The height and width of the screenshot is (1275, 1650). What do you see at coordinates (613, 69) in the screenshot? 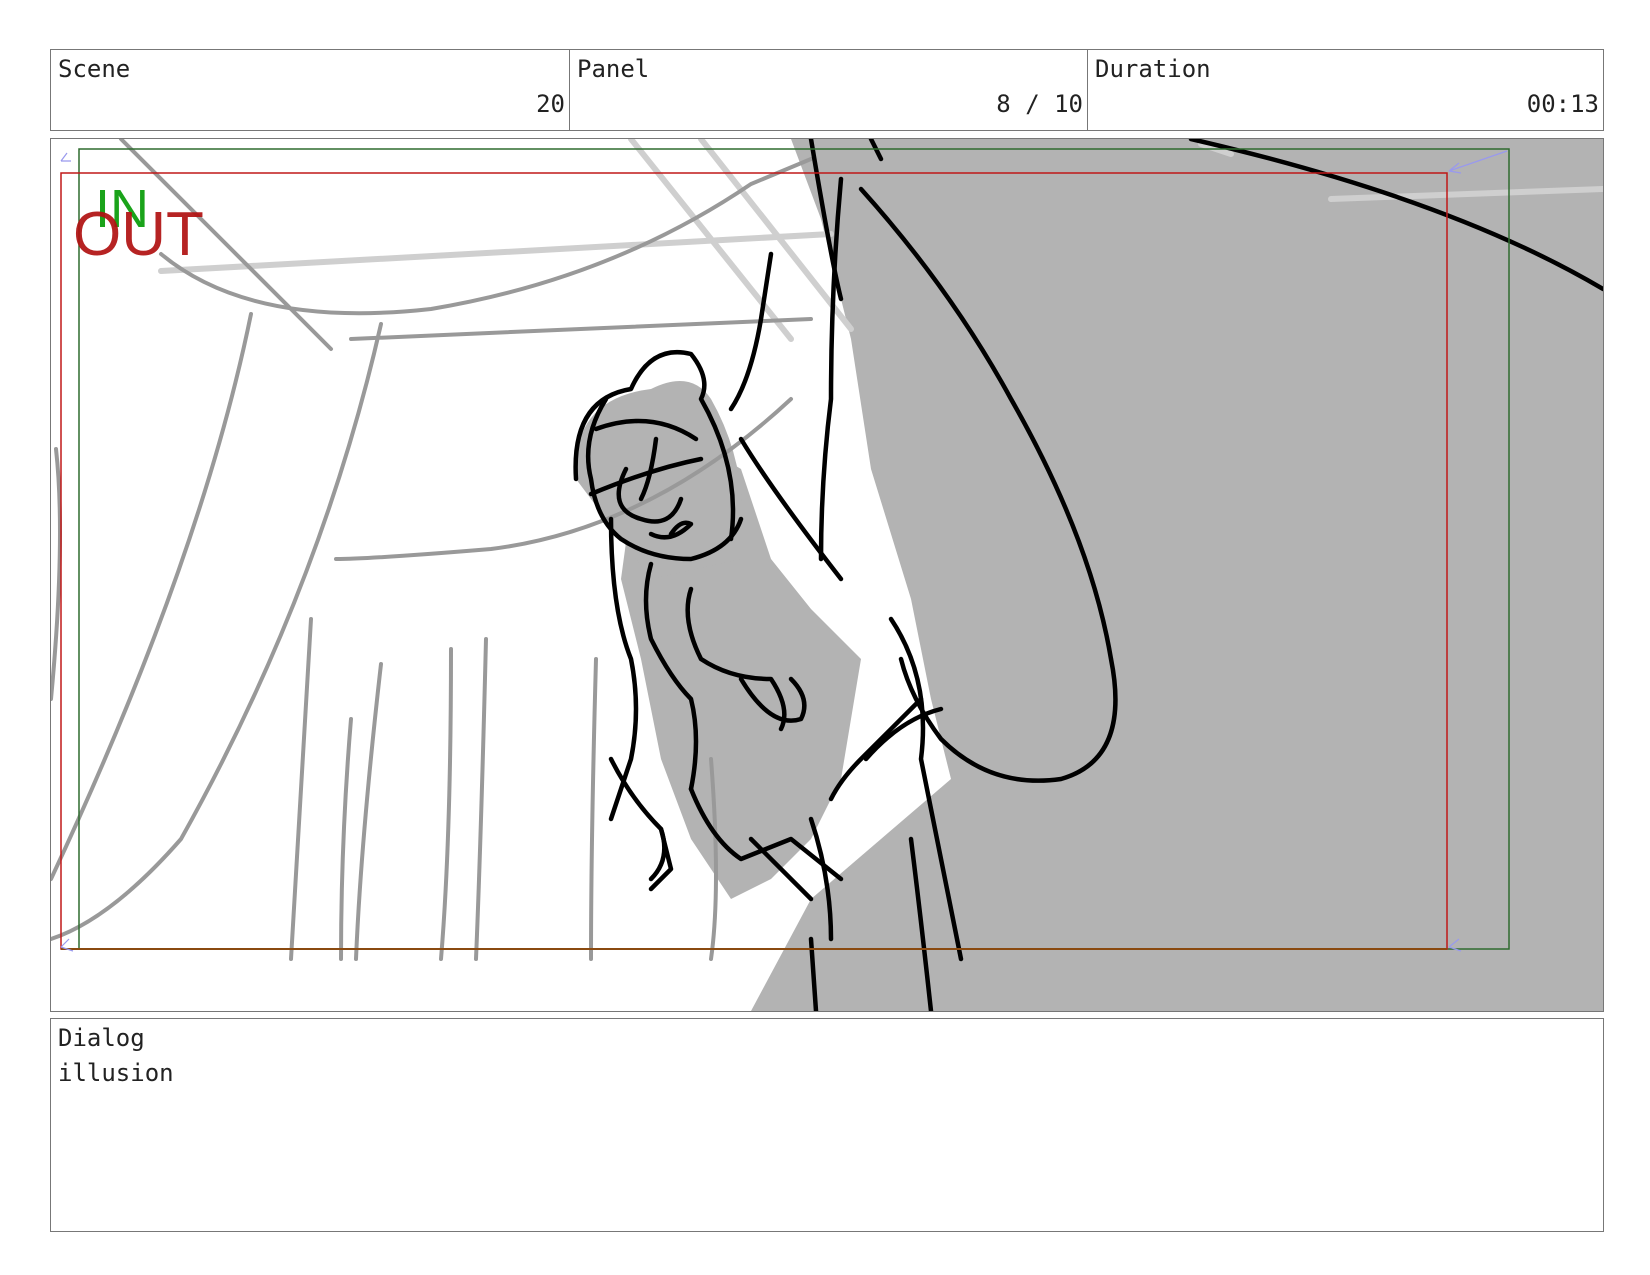
I see `panel-label: Panel` at bounding box center [613, 69].